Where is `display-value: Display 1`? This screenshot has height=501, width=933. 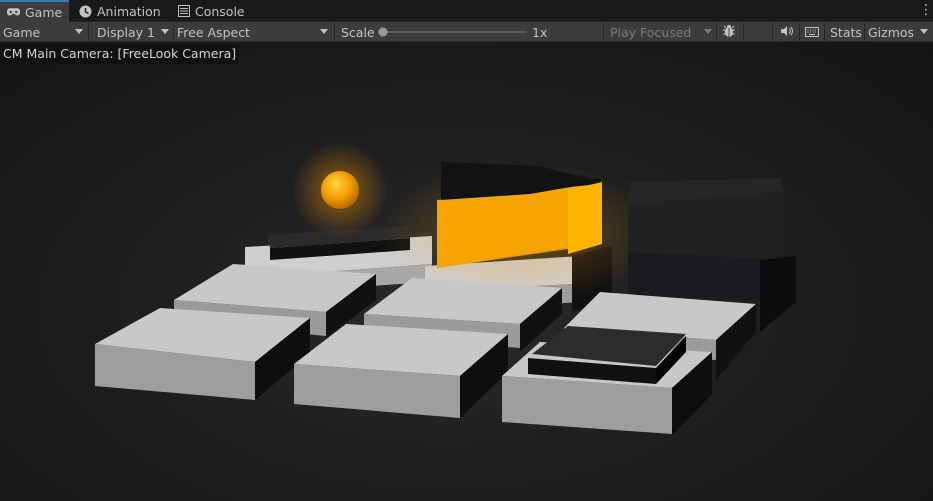 display-value: Display 1 is located at coordinates (126, 32).